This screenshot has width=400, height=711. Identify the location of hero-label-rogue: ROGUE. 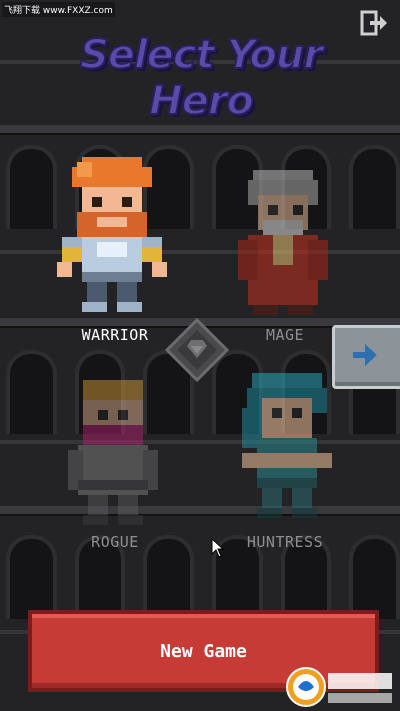
(115, 542).